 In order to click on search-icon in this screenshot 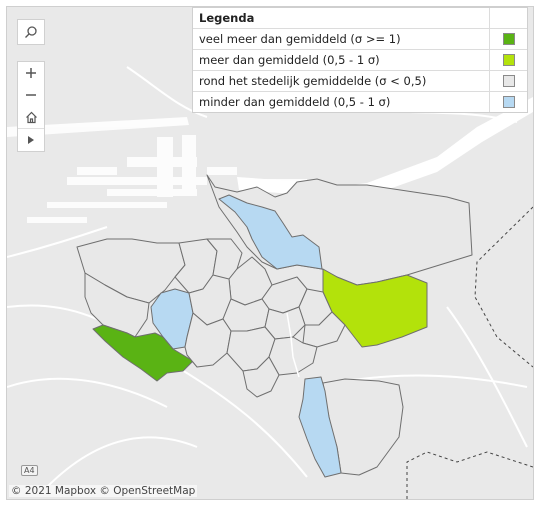, I will do `click(31, 32)`.